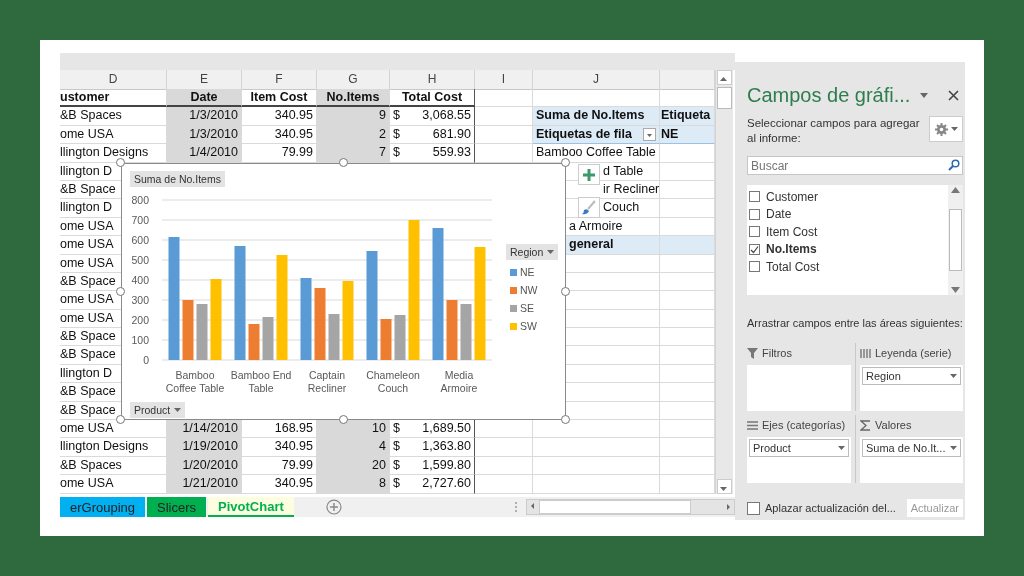 The height and width of the screenshot is (576, 1024). Describe the element at coordinates (596, 116) in the screenshot. I see `pivot-header: Suma de No.Items` at that location.